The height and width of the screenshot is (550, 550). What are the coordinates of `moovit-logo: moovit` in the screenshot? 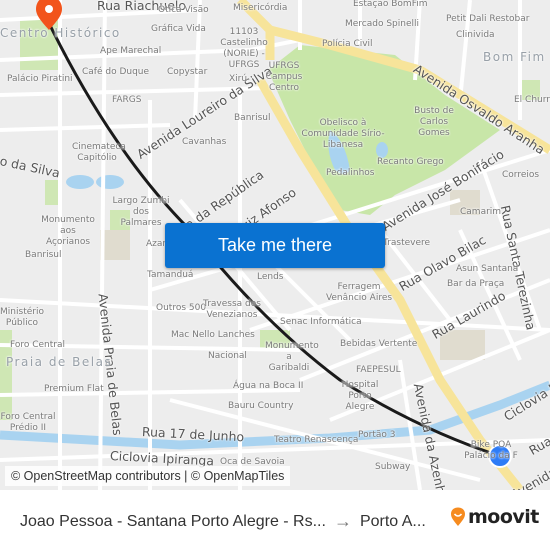 It's located at (494, 517).